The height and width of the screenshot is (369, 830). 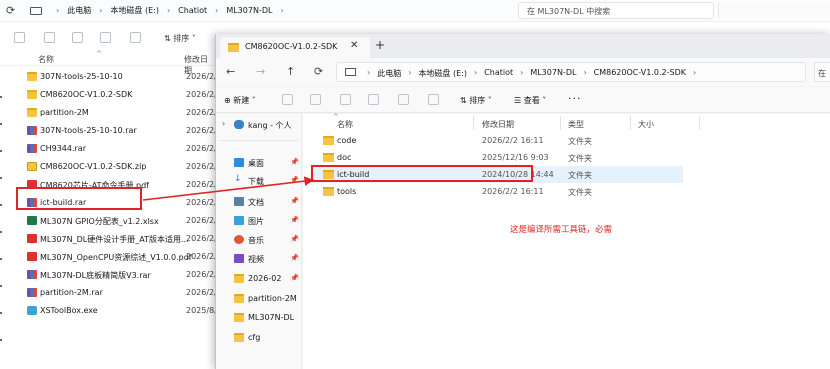 What do you see at coordinates (646, 124) in the screenshot?
I see `column-size: 大小` at bounding box center [646, 124].